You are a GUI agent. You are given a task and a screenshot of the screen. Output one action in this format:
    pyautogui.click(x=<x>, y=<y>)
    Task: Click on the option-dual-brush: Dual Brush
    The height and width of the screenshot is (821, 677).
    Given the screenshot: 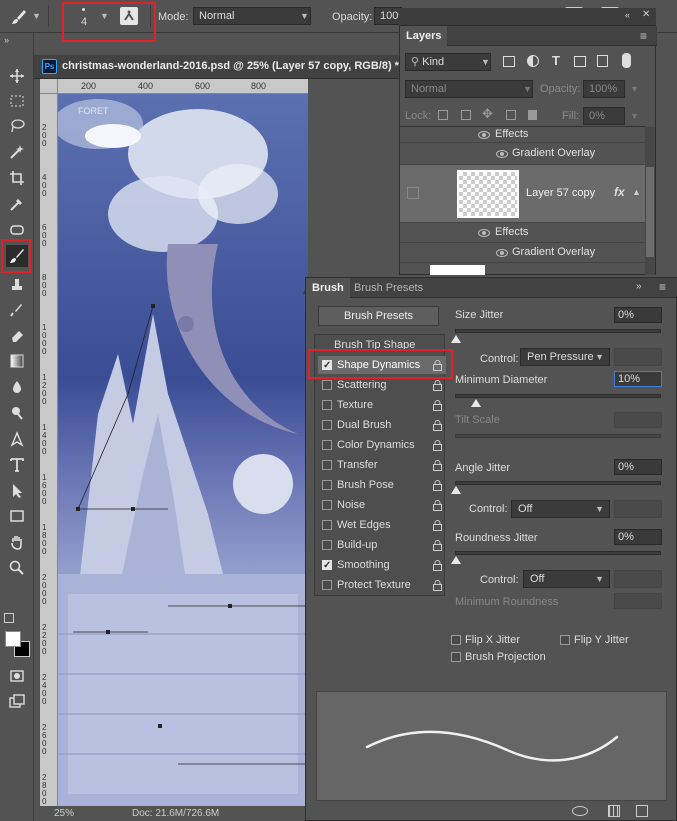 What is the action you would take?
    pyautogui.click(x=382, y=425)
    